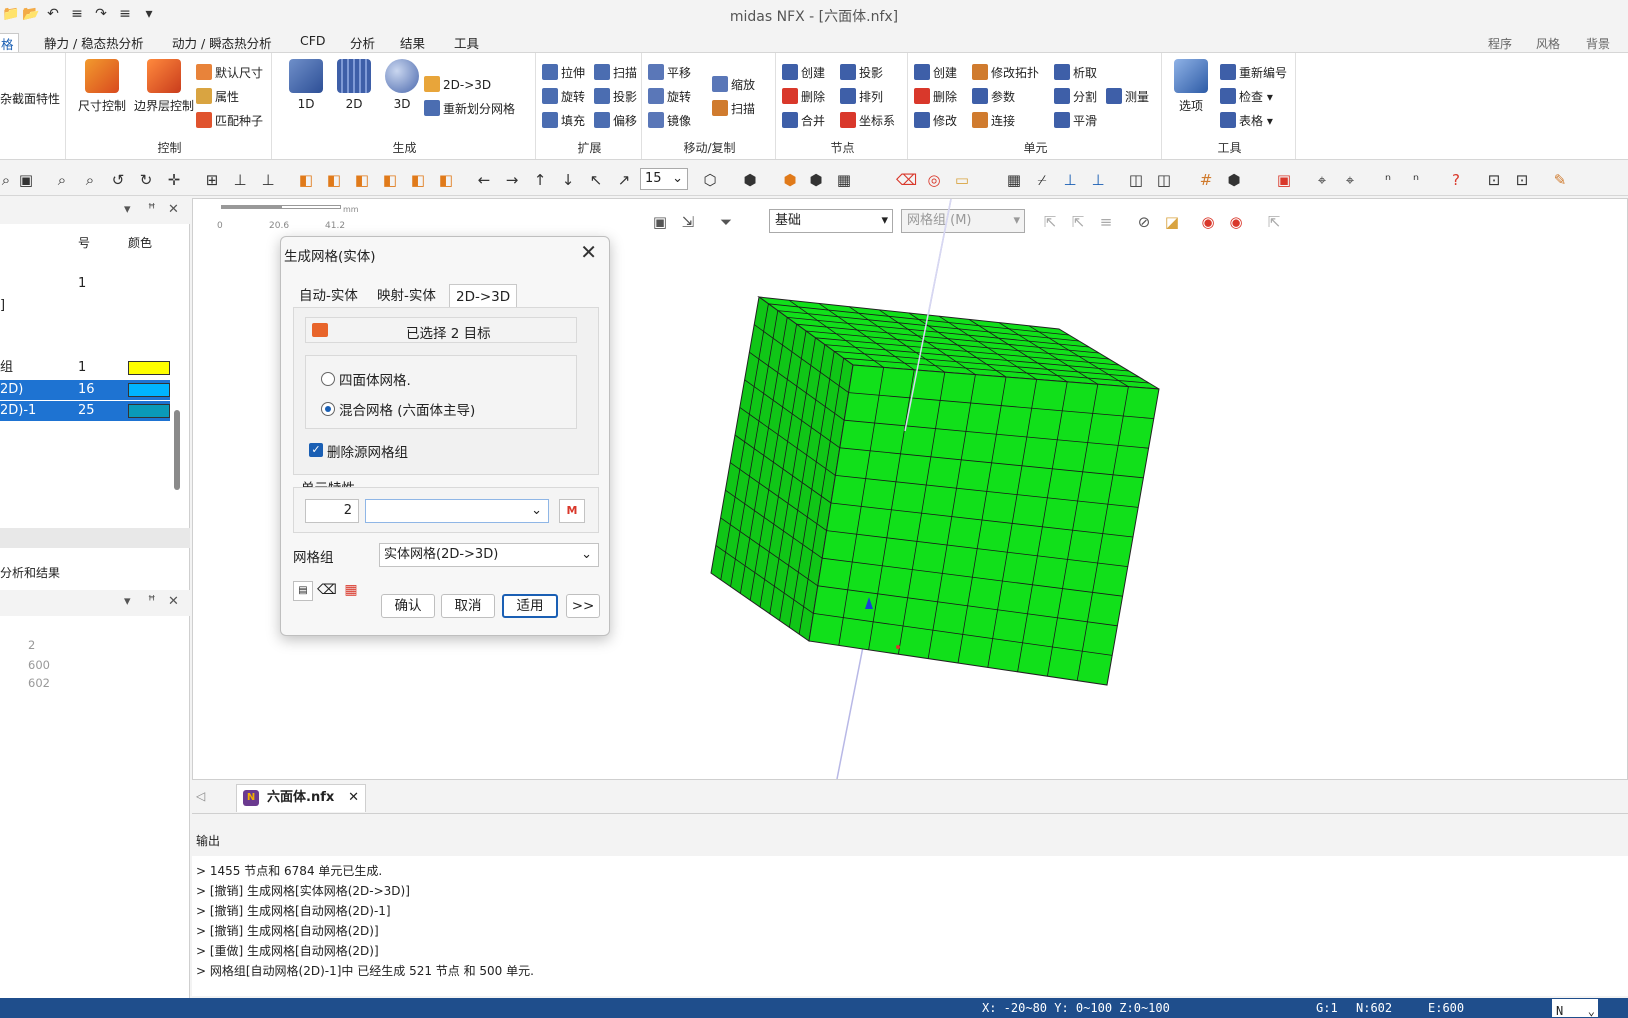  I want to click on radio-mixed, so click(328, 409).